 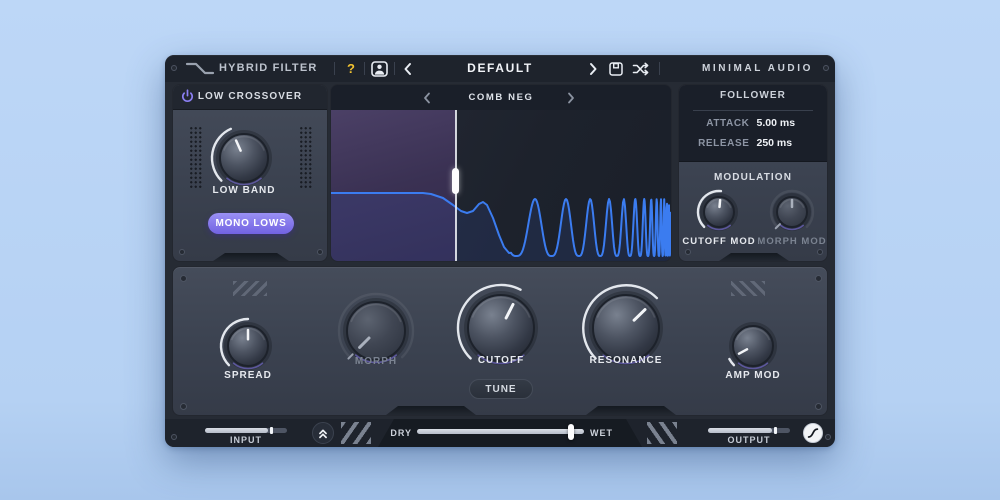 What do you see at coordinates (187, 99) in the screenshot?
I see `power-icon` at bounding box center [187, 99].